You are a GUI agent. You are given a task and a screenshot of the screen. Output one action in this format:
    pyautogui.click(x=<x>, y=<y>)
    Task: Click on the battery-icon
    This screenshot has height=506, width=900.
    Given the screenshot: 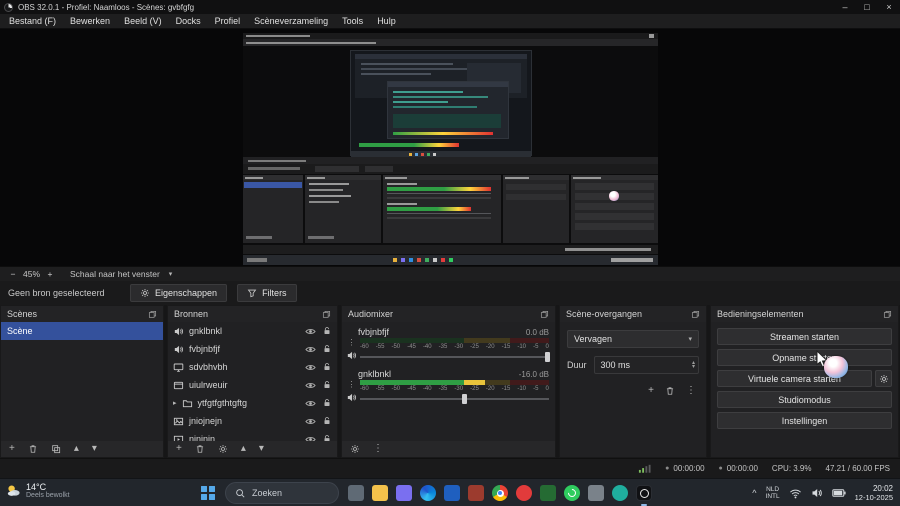 What is the action you would take?
    pyautogui.click(x=838, y=493)
    